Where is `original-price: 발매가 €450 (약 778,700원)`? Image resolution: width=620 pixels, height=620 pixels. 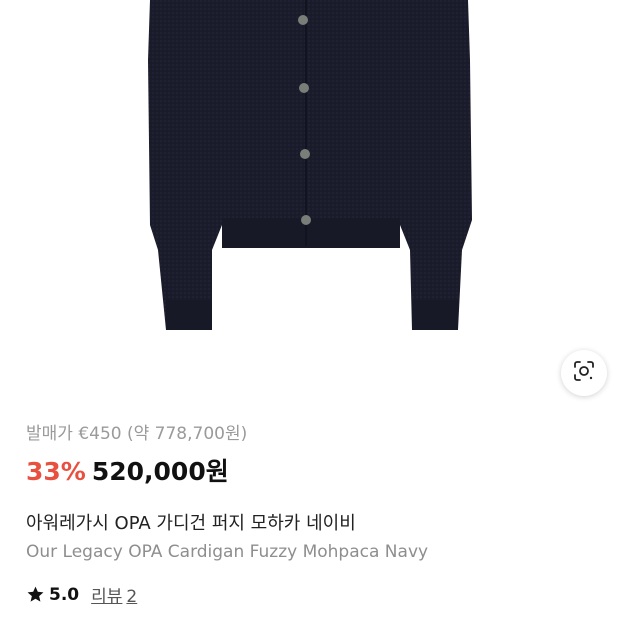
original-price: 발매가 €450 (약 778,700원) is located at coordinates (137, 434).